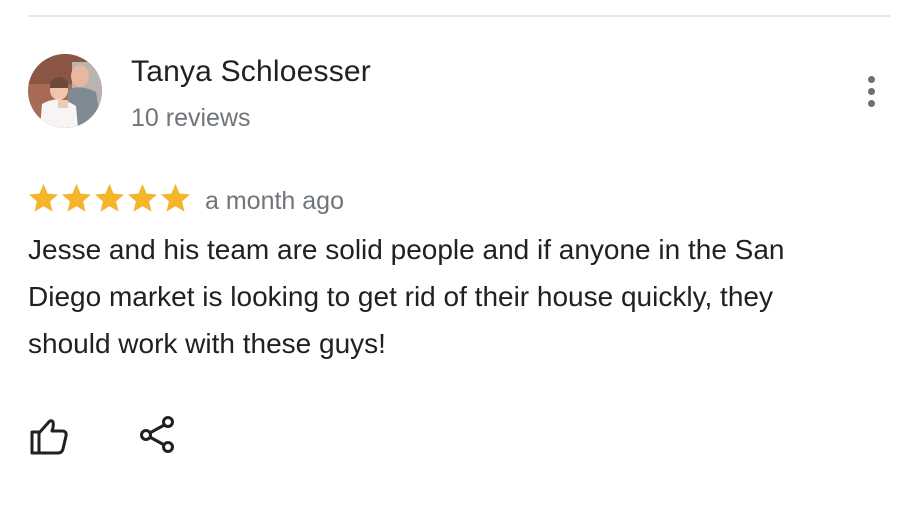 This screenshot has width=924, height=516. I want to click on avatar, so click(65, 91).